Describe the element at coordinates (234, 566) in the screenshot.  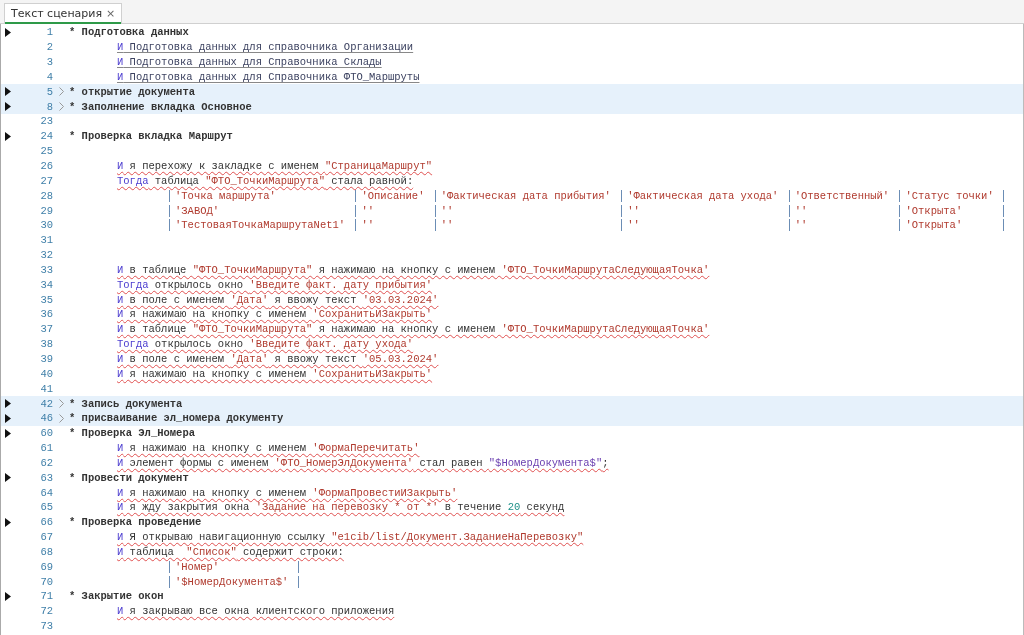
I see `table-cell: 'Номер'` at that location.